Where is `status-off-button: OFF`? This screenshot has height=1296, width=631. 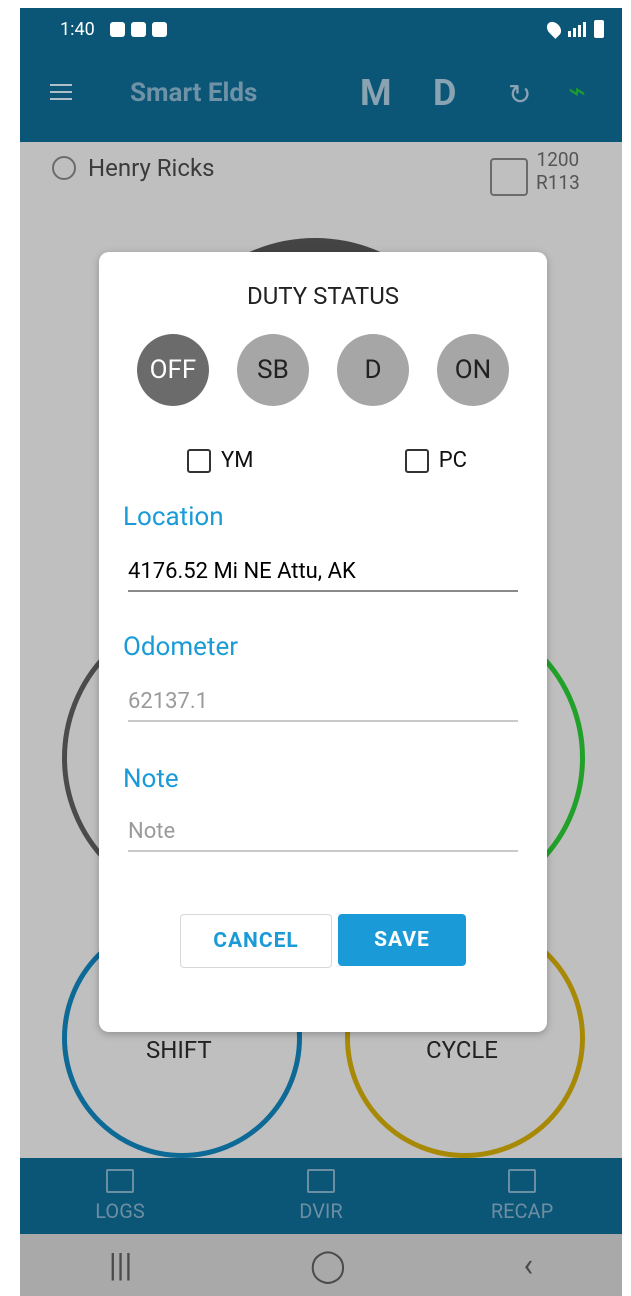 status-off-button: OFF is located at coordinates (173, 370).